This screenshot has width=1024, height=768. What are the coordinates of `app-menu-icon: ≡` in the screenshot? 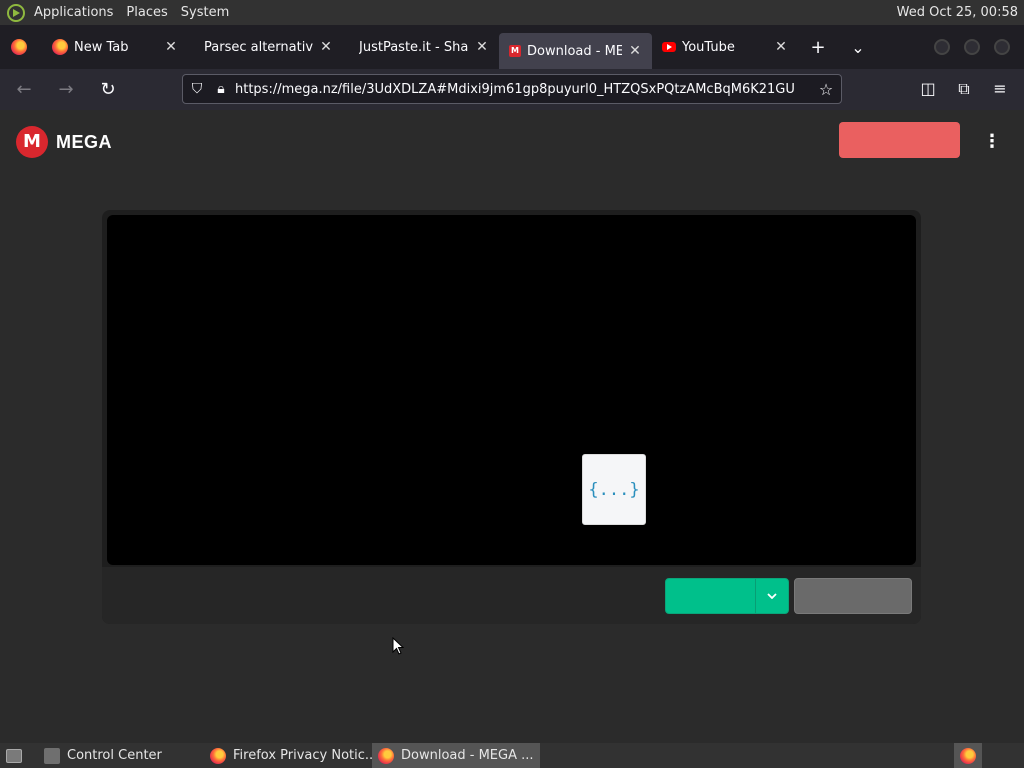 It's located at (1000, 88).